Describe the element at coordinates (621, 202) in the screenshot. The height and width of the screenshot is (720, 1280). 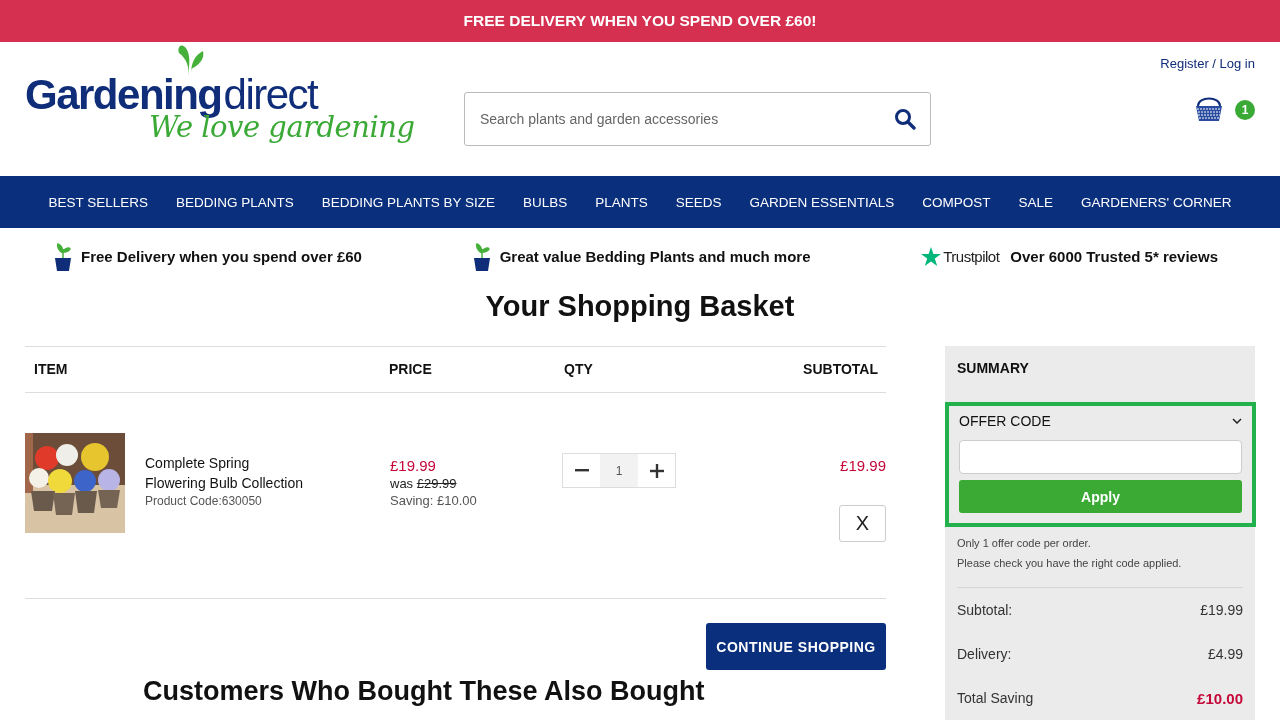
I see `nav-link: PLANTS` at that location.